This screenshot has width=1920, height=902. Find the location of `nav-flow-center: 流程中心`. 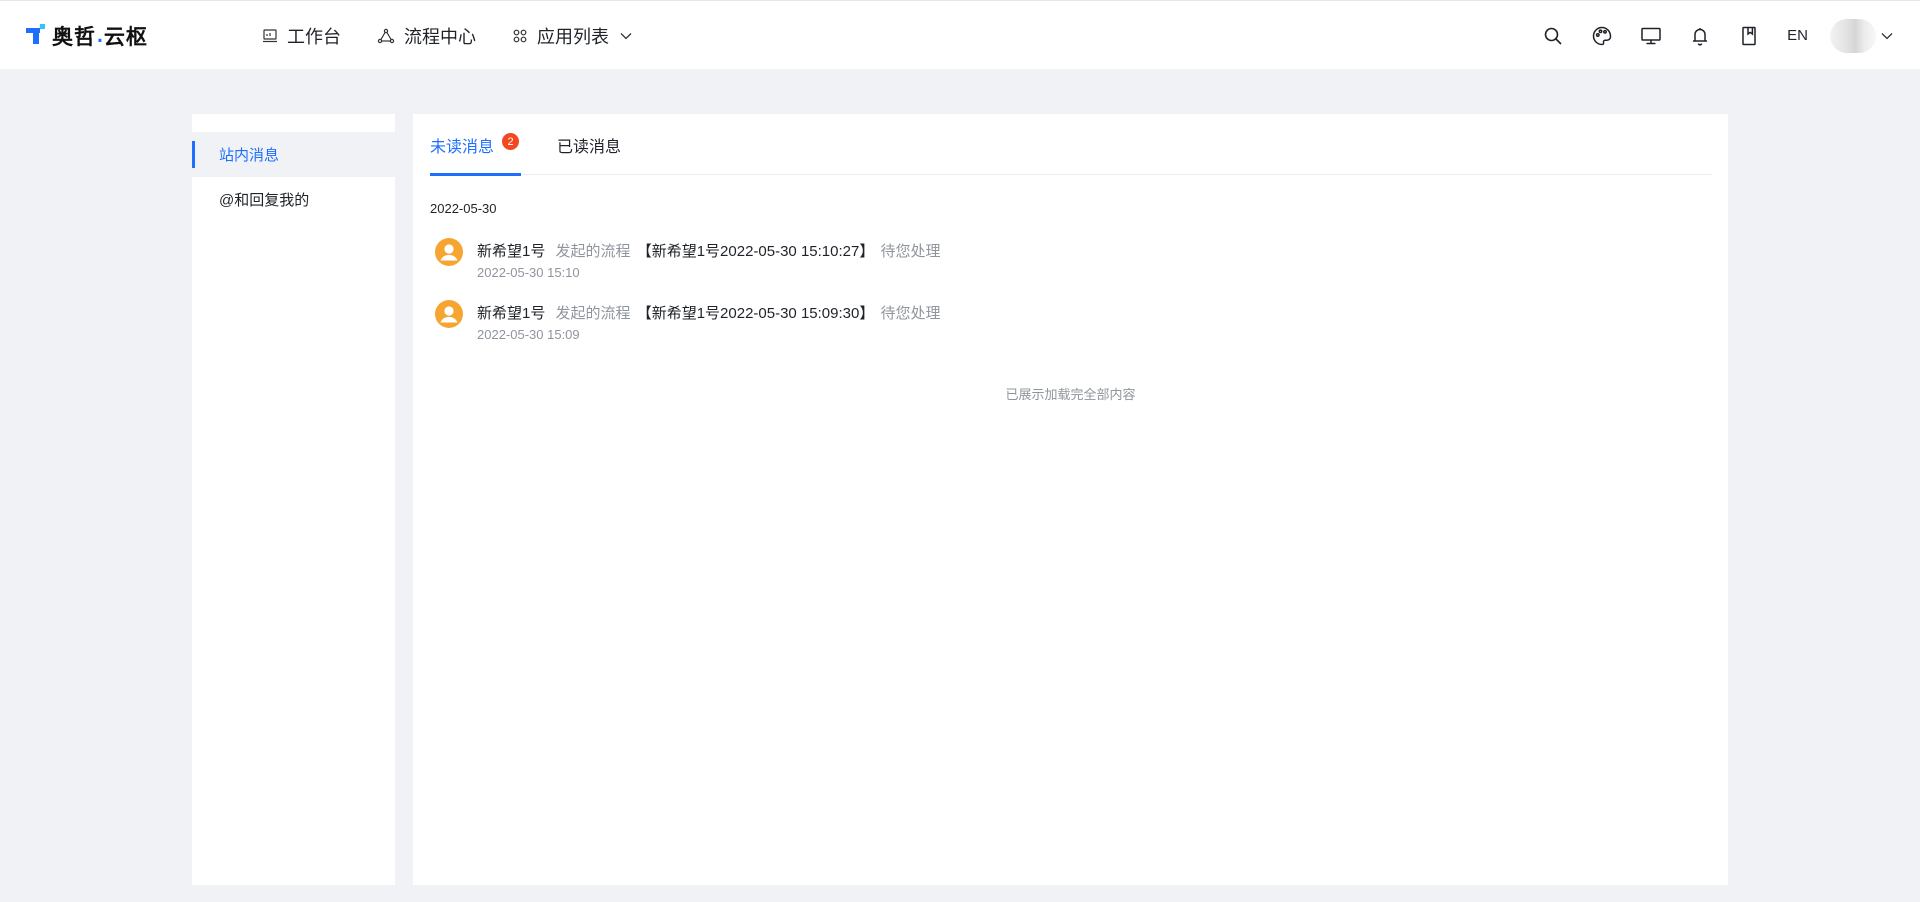

nav-flow-center: 流程中心 is located at coordinates (426, 36).